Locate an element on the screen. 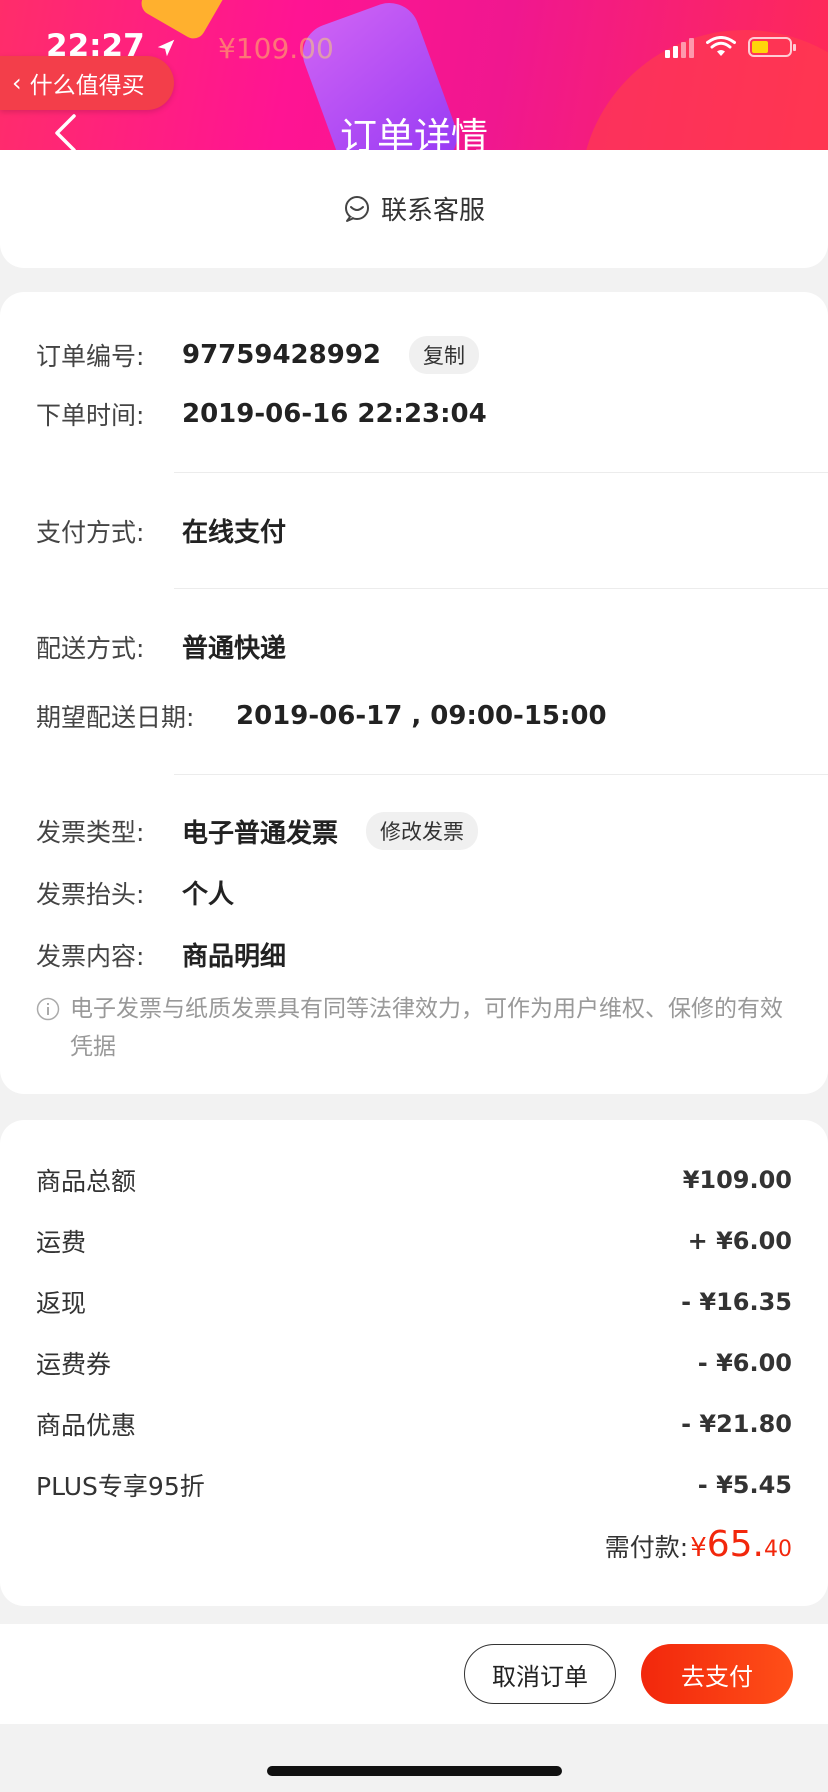  price-row-label: 运费券 is located at coordinates (74, 1364).